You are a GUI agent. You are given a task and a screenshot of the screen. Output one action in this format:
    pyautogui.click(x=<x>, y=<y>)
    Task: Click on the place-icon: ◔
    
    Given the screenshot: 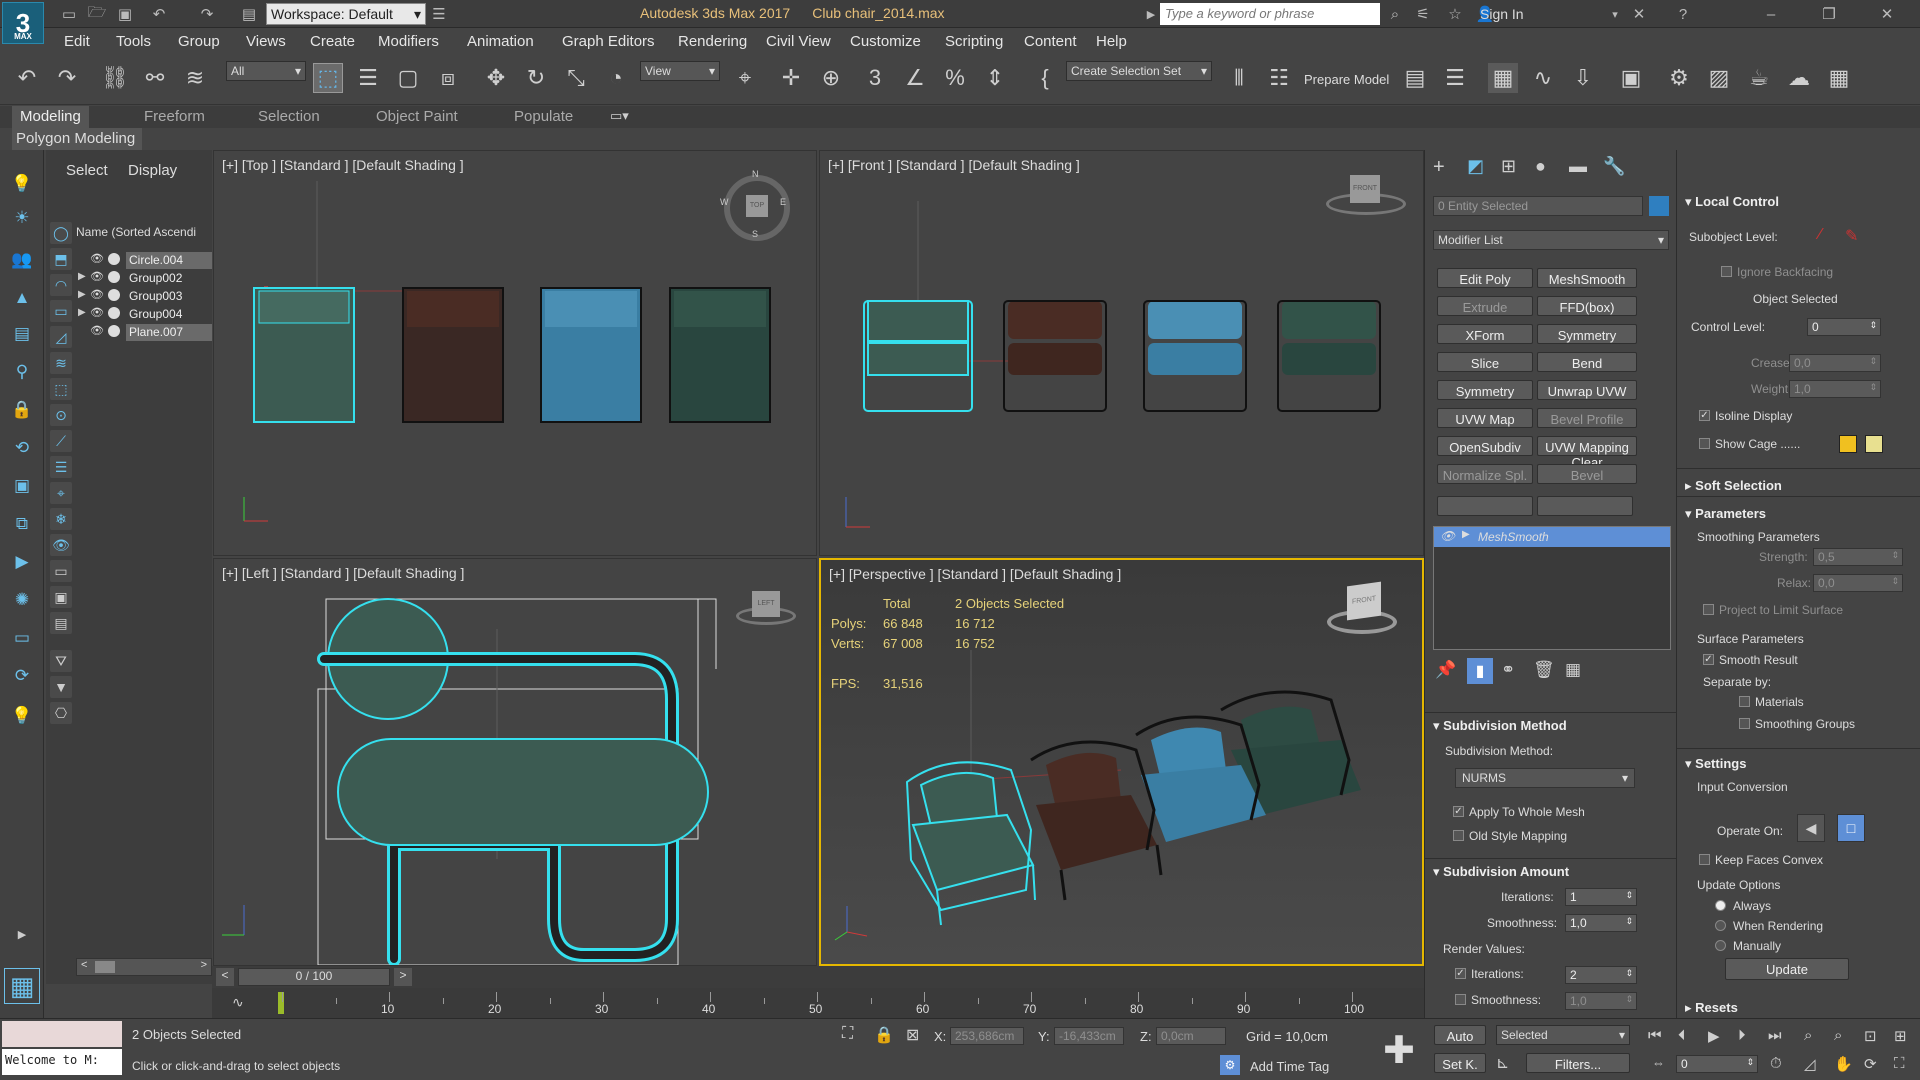 What is the action you would take?
    pyautogui.click(x=616, y=78)
    